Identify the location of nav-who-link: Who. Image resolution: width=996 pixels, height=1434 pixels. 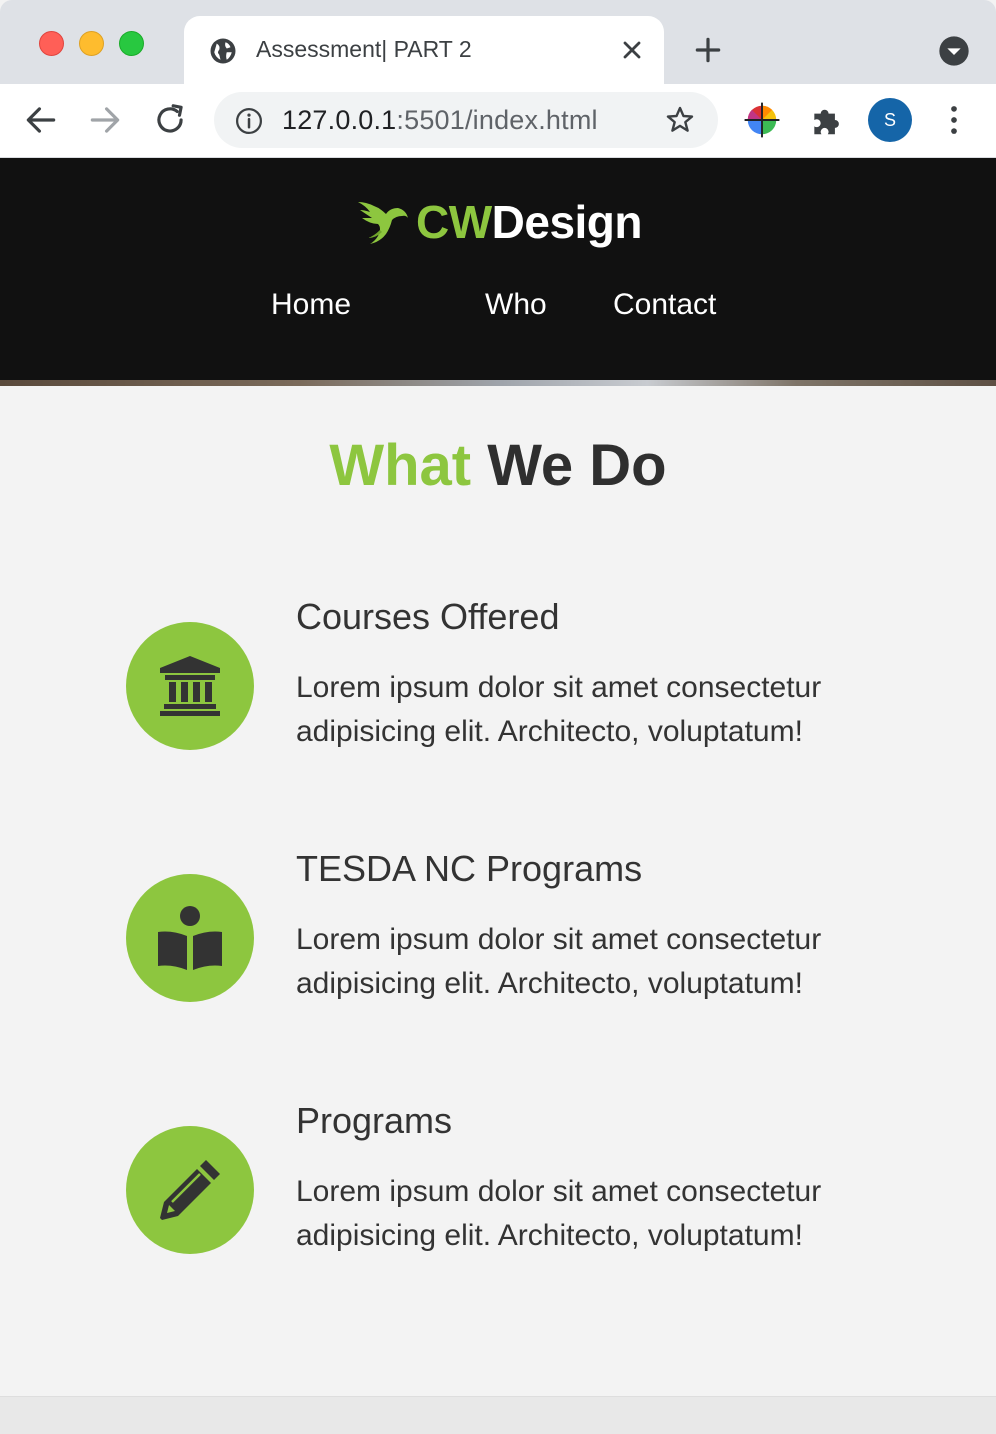
(516, 305).